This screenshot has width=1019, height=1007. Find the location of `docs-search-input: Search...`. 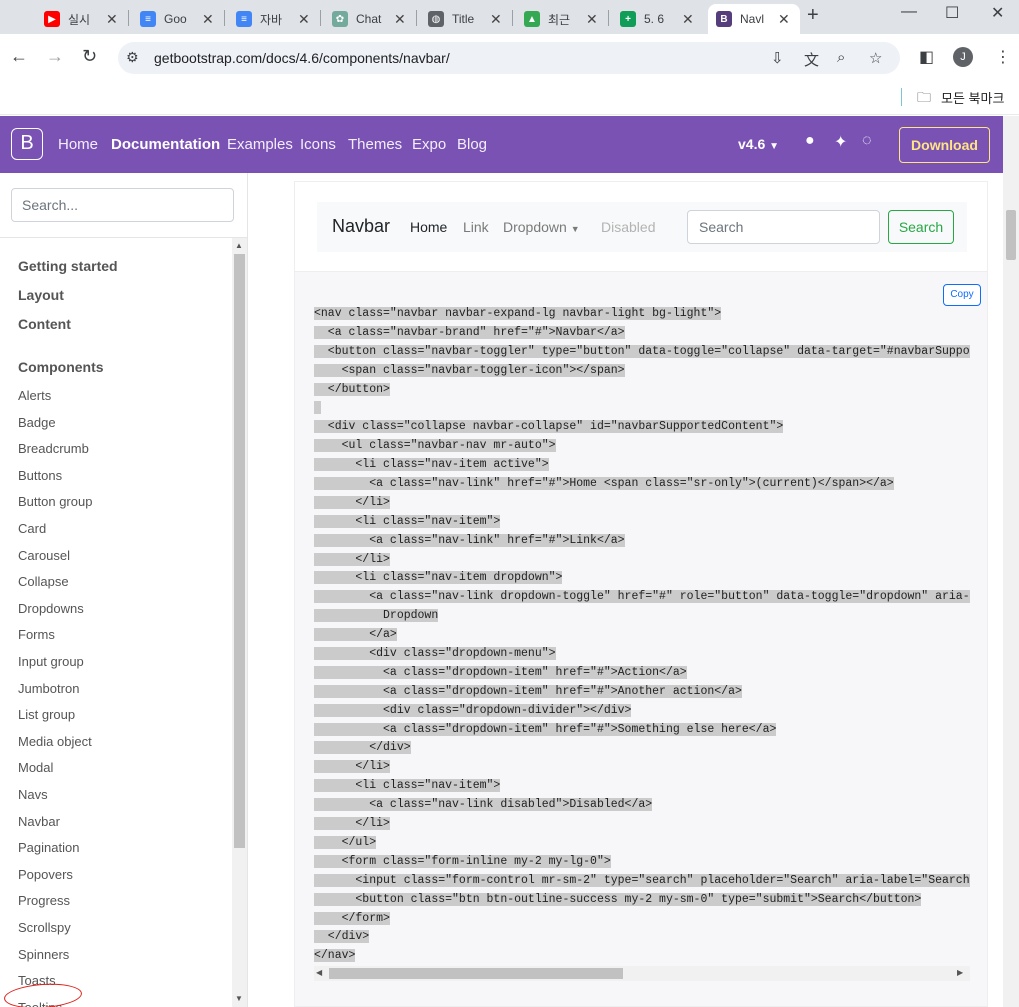

docs-search-input: Search... is located at coordinates (122, 205).